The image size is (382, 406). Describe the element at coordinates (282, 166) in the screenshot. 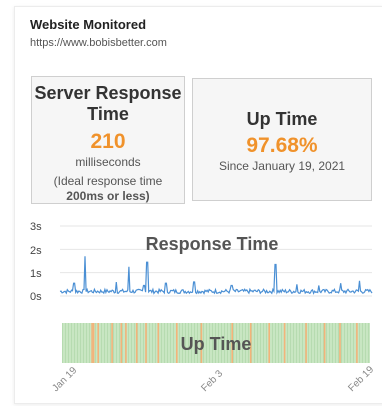

I see `uptime-since: Since January 19, 2021` at that location.